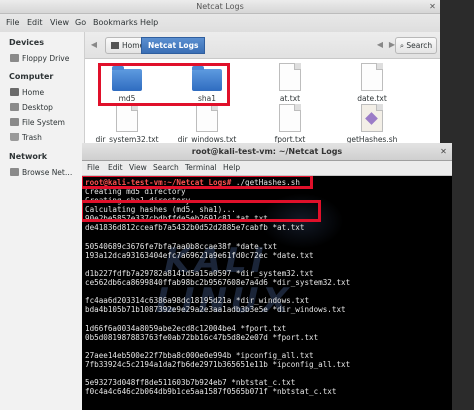 This screenshot has width=474, height=410. Describe the element at coordinates (26, 42) in the screenshot. I see `sidebar-heading-devices: Devices` at that location.